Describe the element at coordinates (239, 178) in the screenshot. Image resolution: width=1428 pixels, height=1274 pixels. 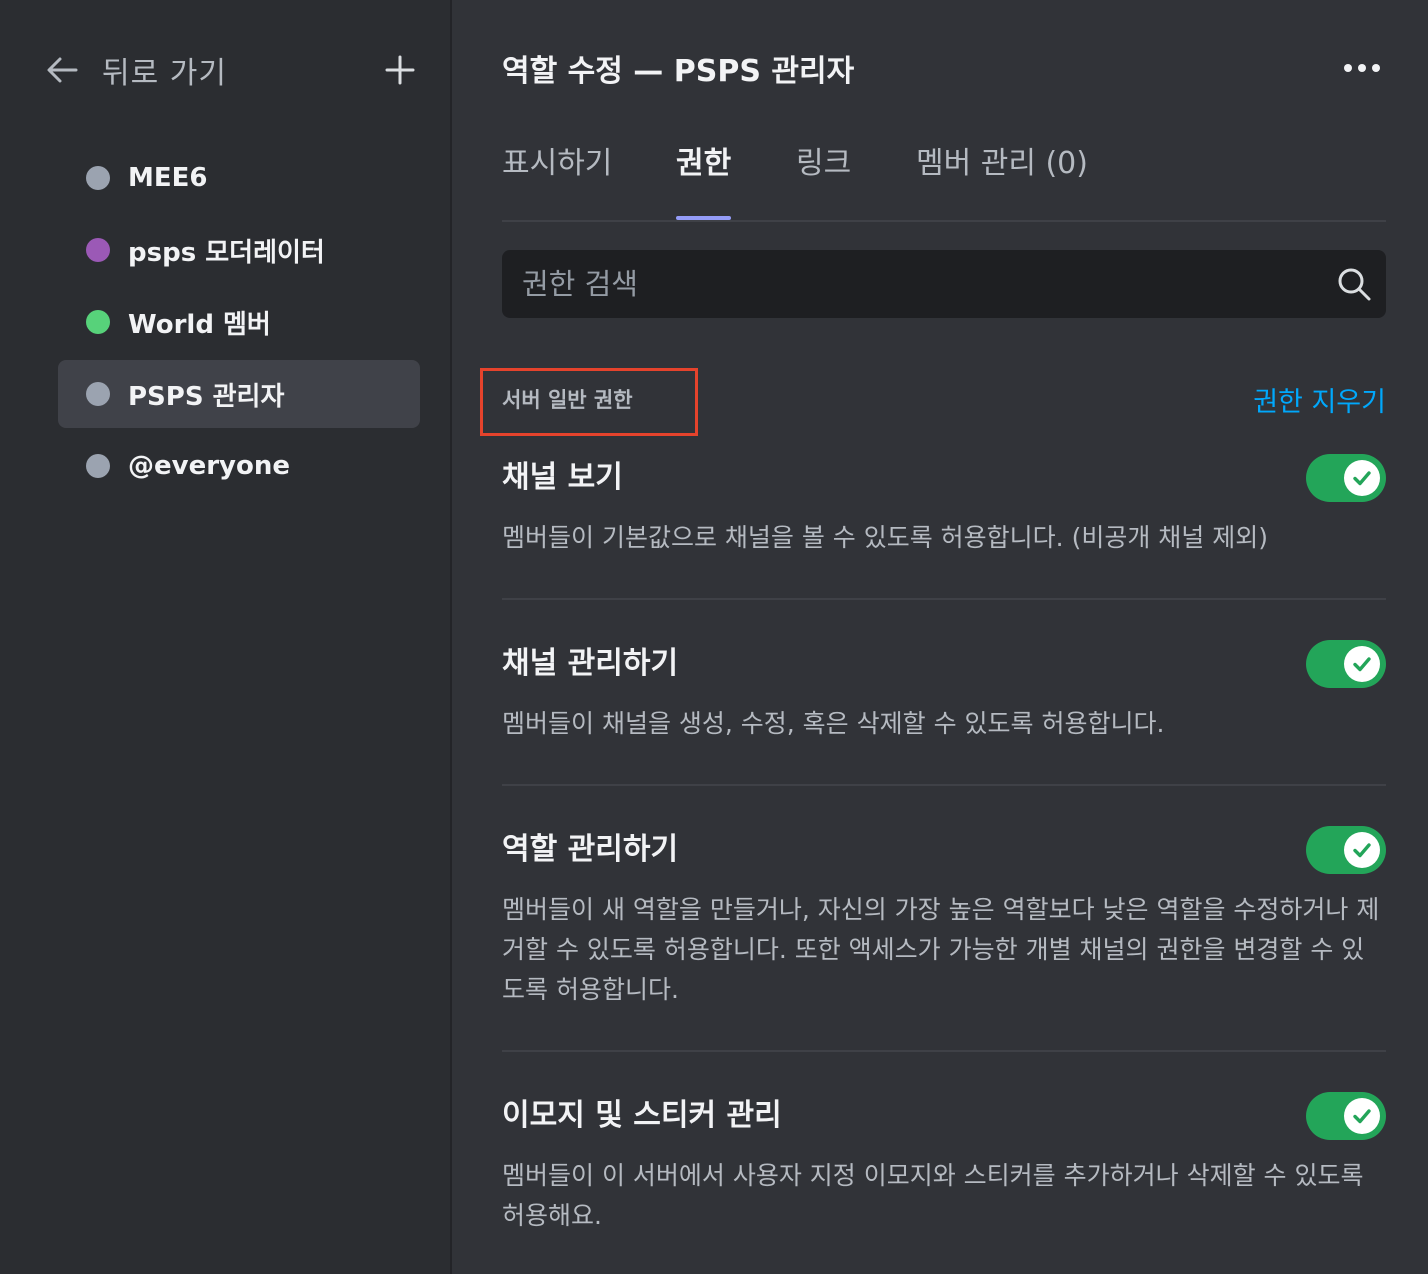
I see `role-item-mee6: MEE6` at that location.